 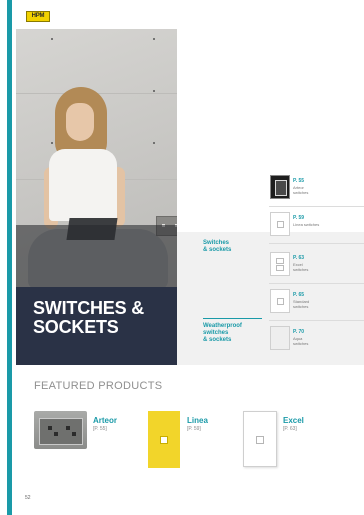 I want to click on product-ref: P. 63, so click(x=299, y=258).